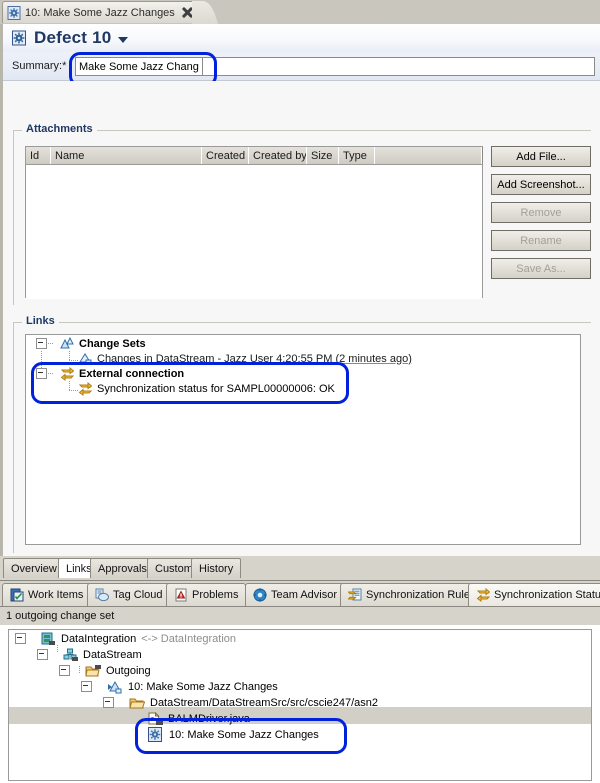  I want to click on repository-icon, so click(48, 639).